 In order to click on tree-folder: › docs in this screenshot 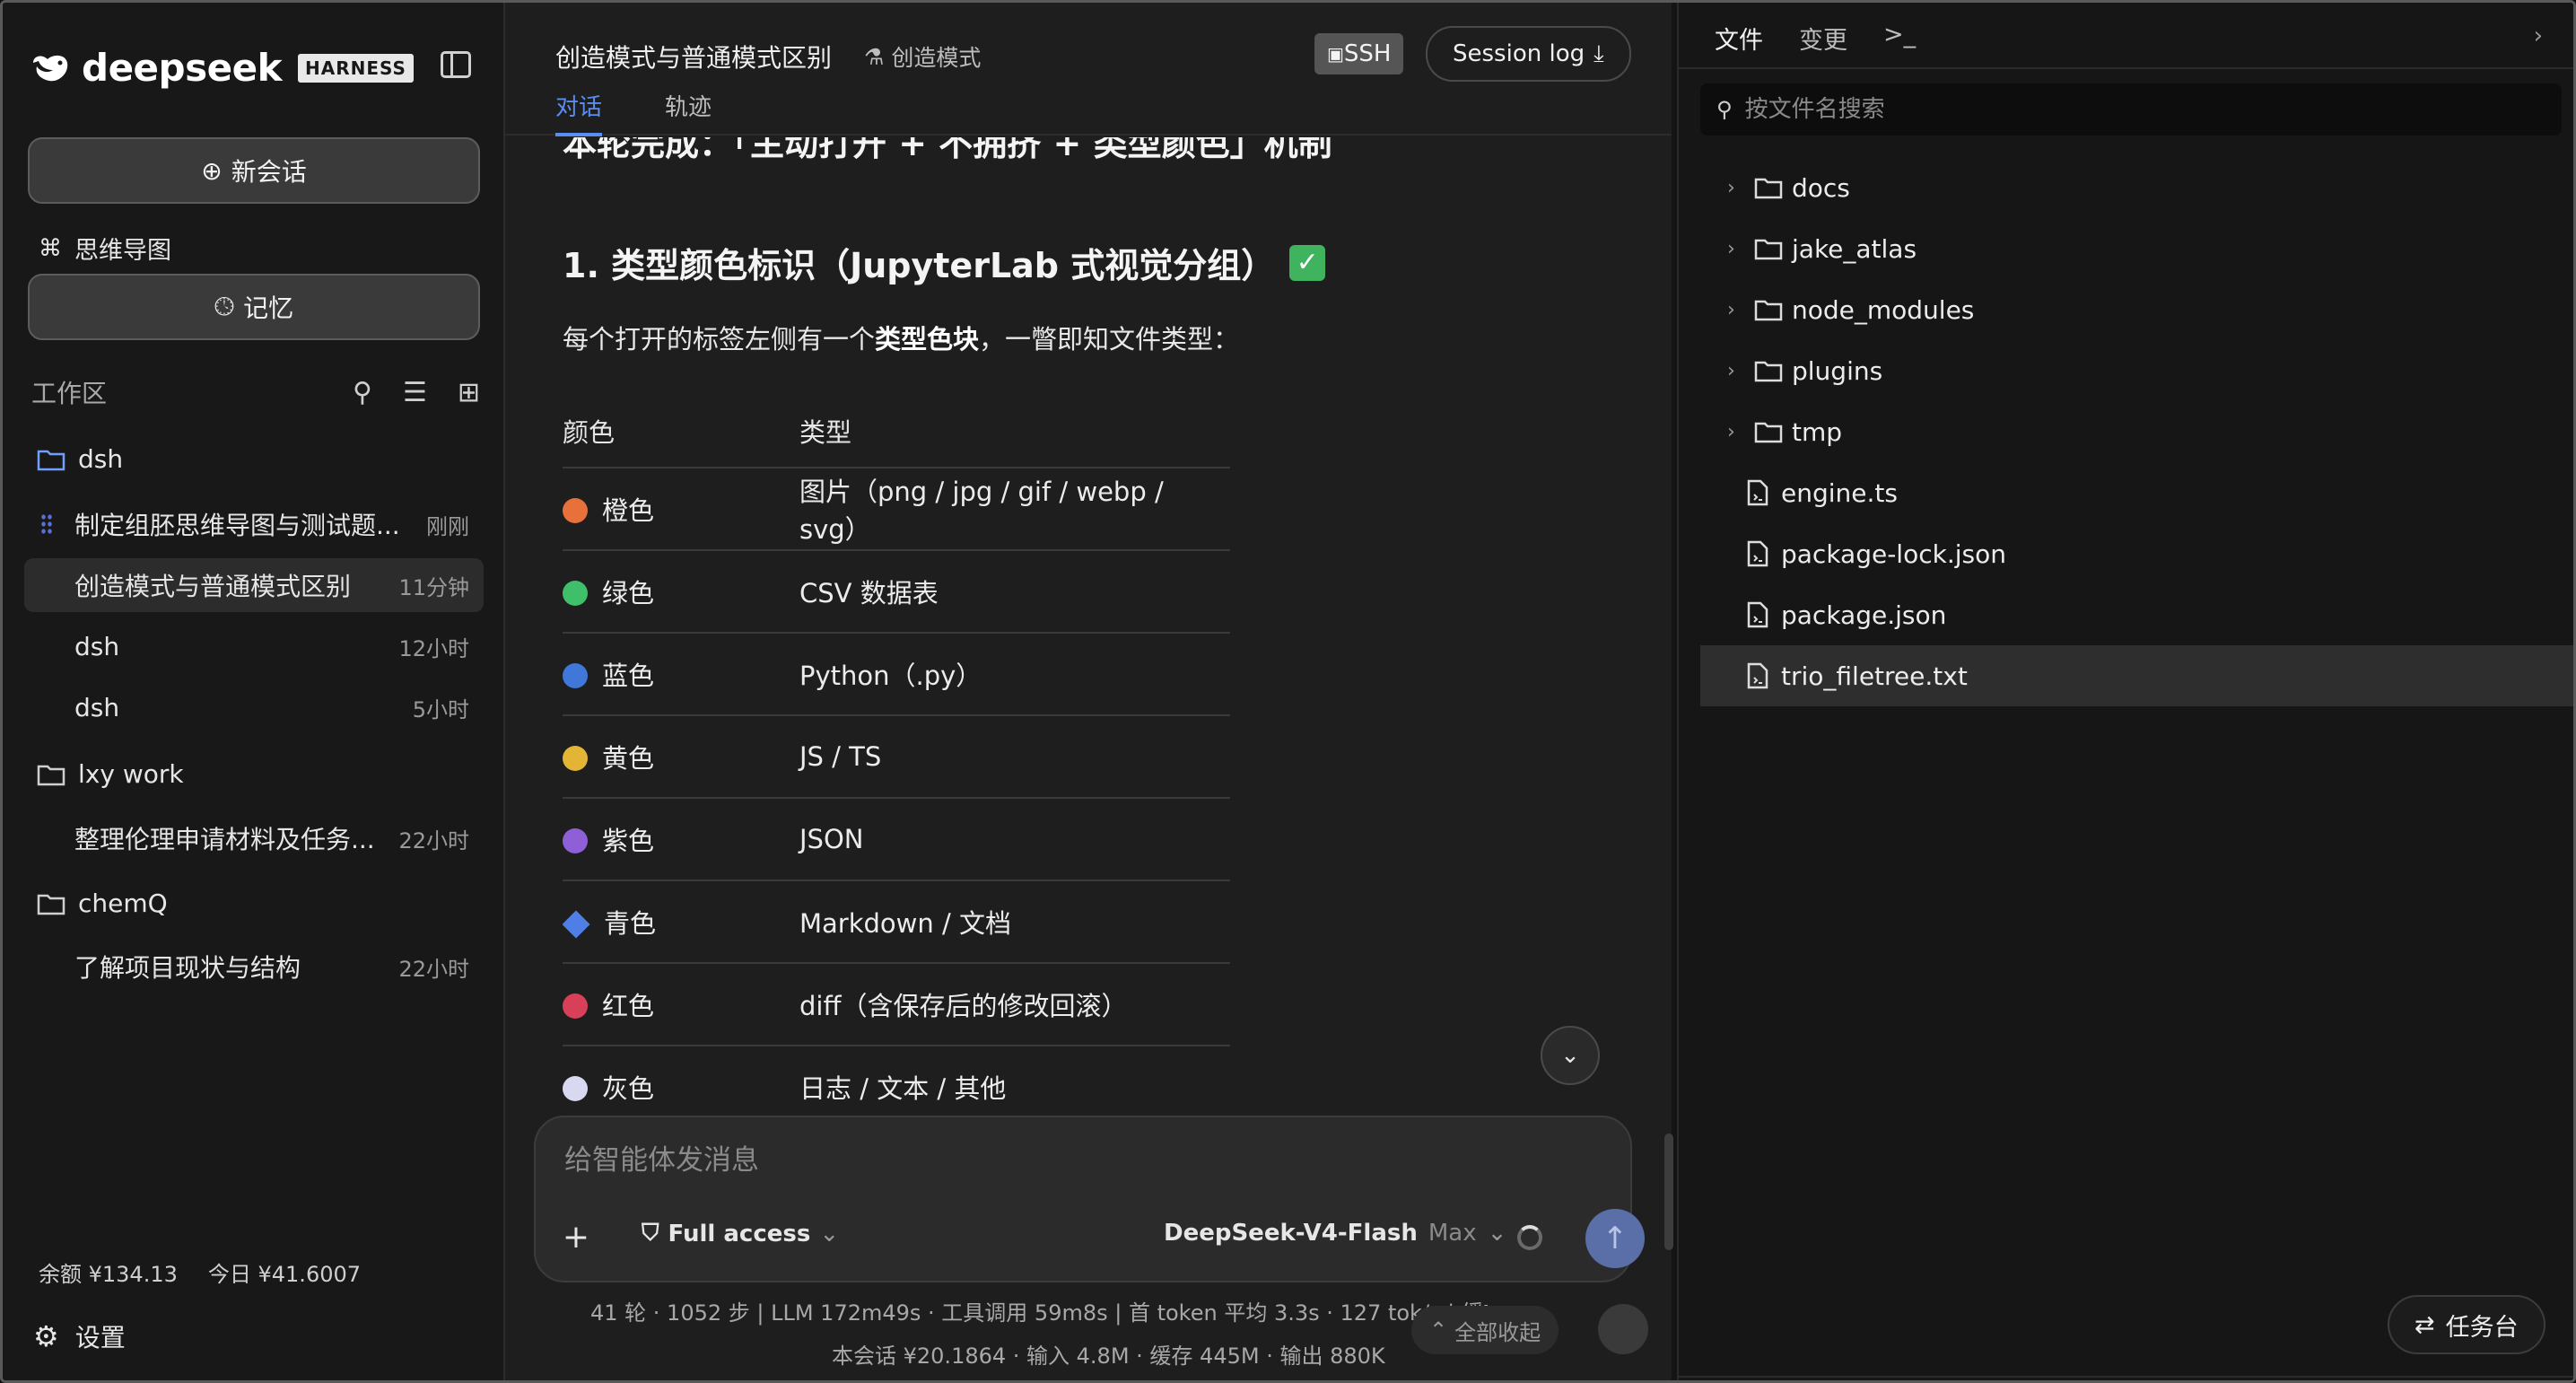, I will do `click(2137, 187)`.